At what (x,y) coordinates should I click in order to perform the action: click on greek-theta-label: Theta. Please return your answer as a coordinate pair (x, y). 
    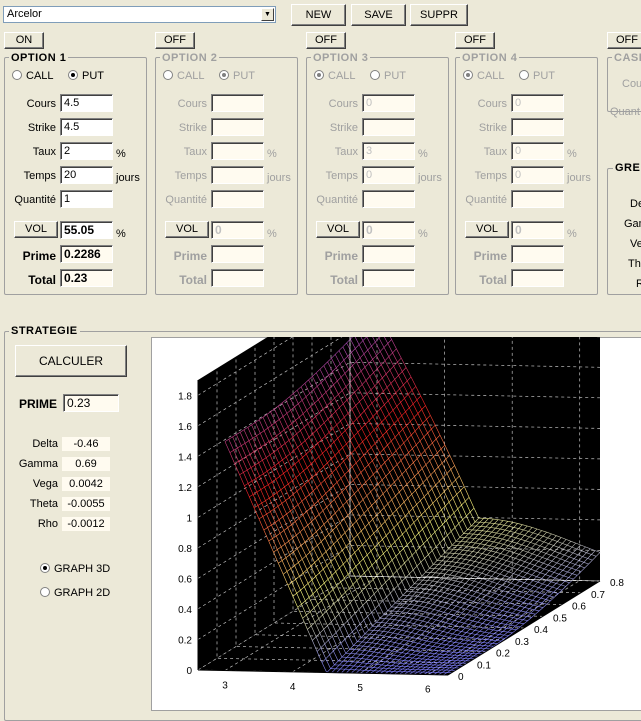
    Looking at the image, I should click on (32, 504).